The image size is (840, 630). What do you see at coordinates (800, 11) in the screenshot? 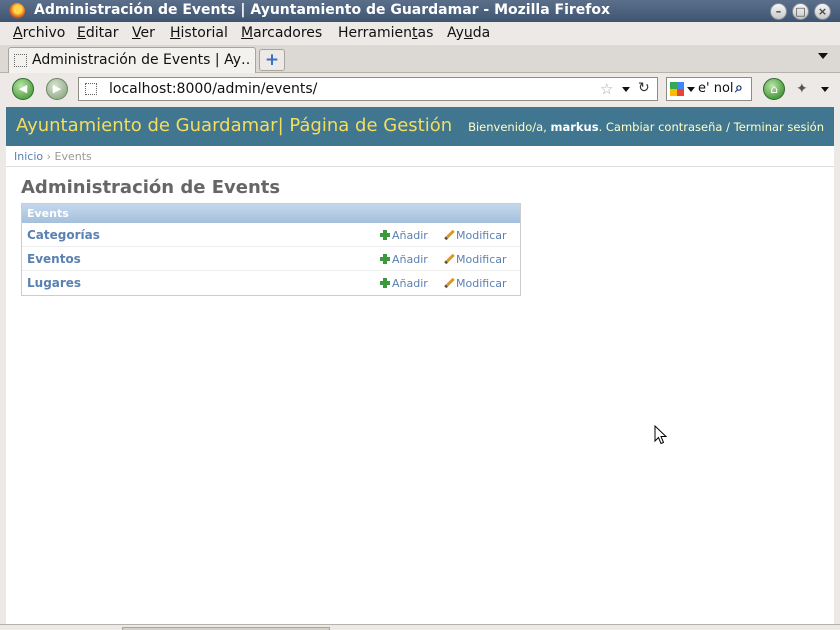
I see `maximize-button: □` at bounding box center [800, 11].